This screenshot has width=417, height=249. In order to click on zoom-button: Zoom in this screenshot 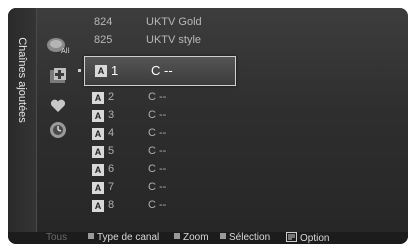, I will do `click(191, 238)`.